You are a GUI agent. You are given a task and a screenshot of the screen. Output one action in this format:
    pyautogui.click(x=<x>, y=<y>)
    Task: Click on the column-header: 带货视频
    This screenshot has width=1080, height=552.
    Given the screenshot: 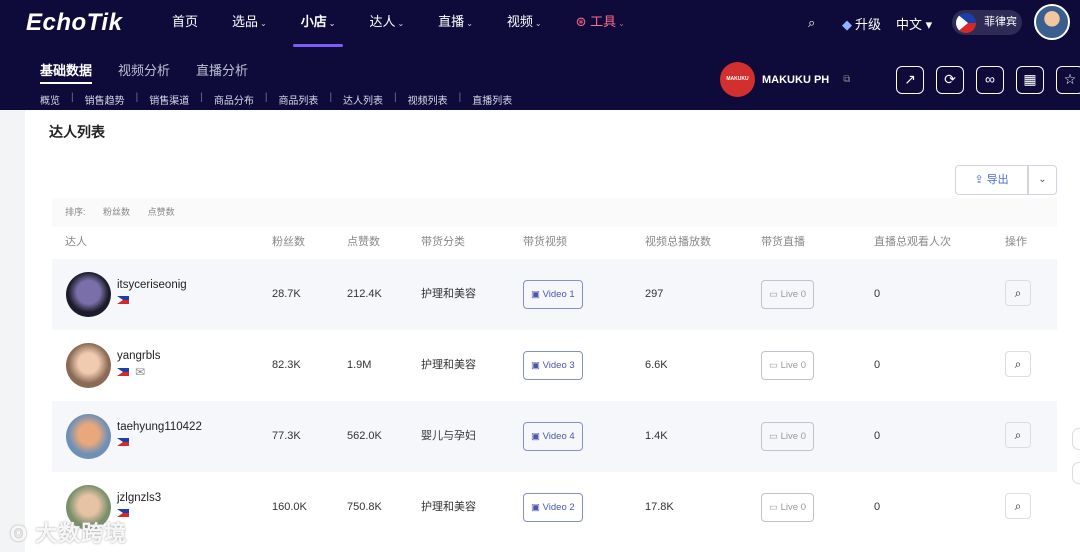 What is the action you would take?
    pyautogui.click(x=545, y=242)
    